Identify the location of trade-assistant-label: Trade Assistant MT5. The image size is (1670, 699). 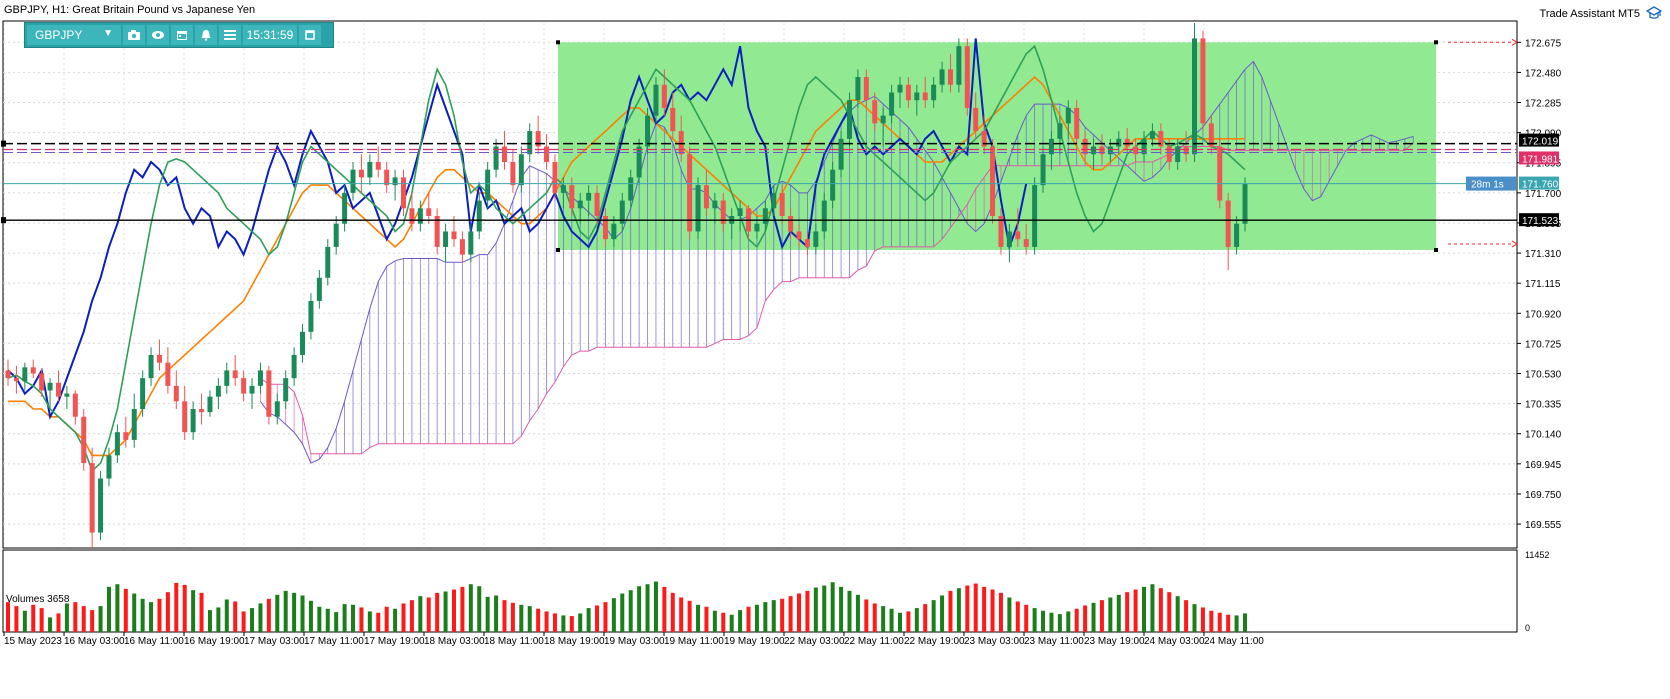
(1589, 14).